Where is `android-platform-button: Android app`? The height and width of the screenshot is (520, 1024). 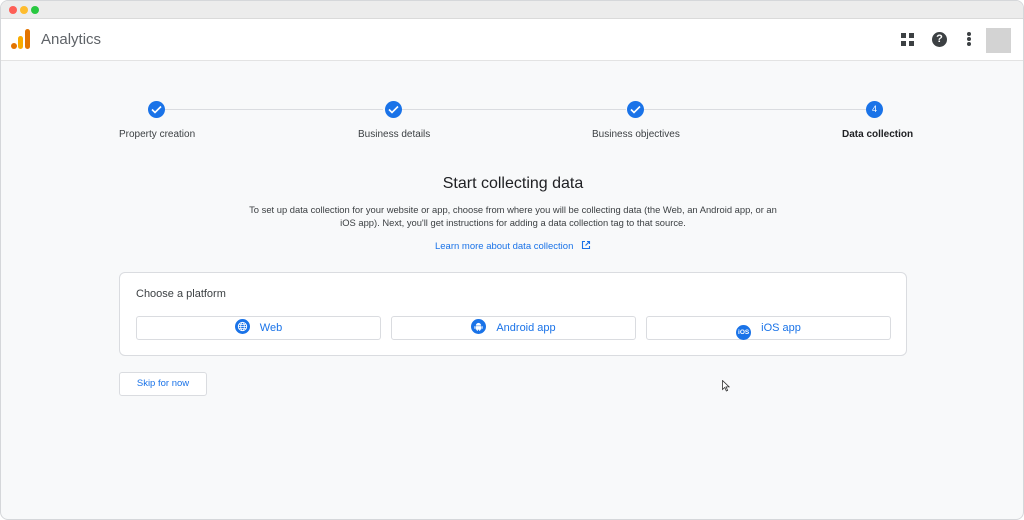
android-platform-button: Android app is located at coordinates (513, 328).